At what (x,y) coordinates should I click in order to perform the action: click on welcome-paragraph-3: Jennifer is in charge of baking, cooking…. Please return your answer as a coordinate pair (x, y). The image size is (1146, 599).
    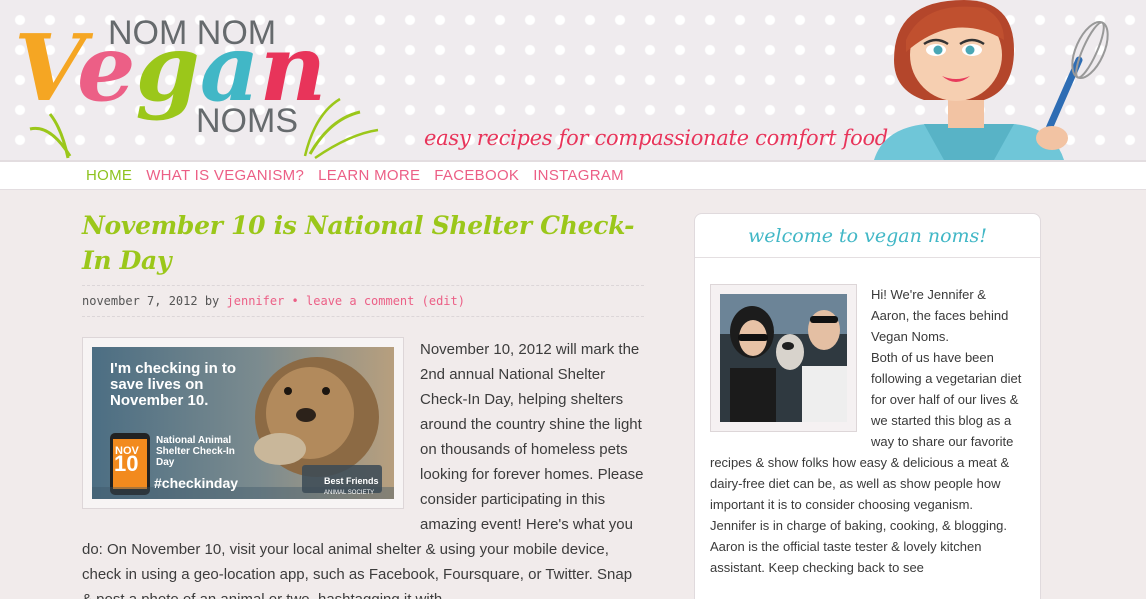
    Looking at the image, I should click on (859, 546).